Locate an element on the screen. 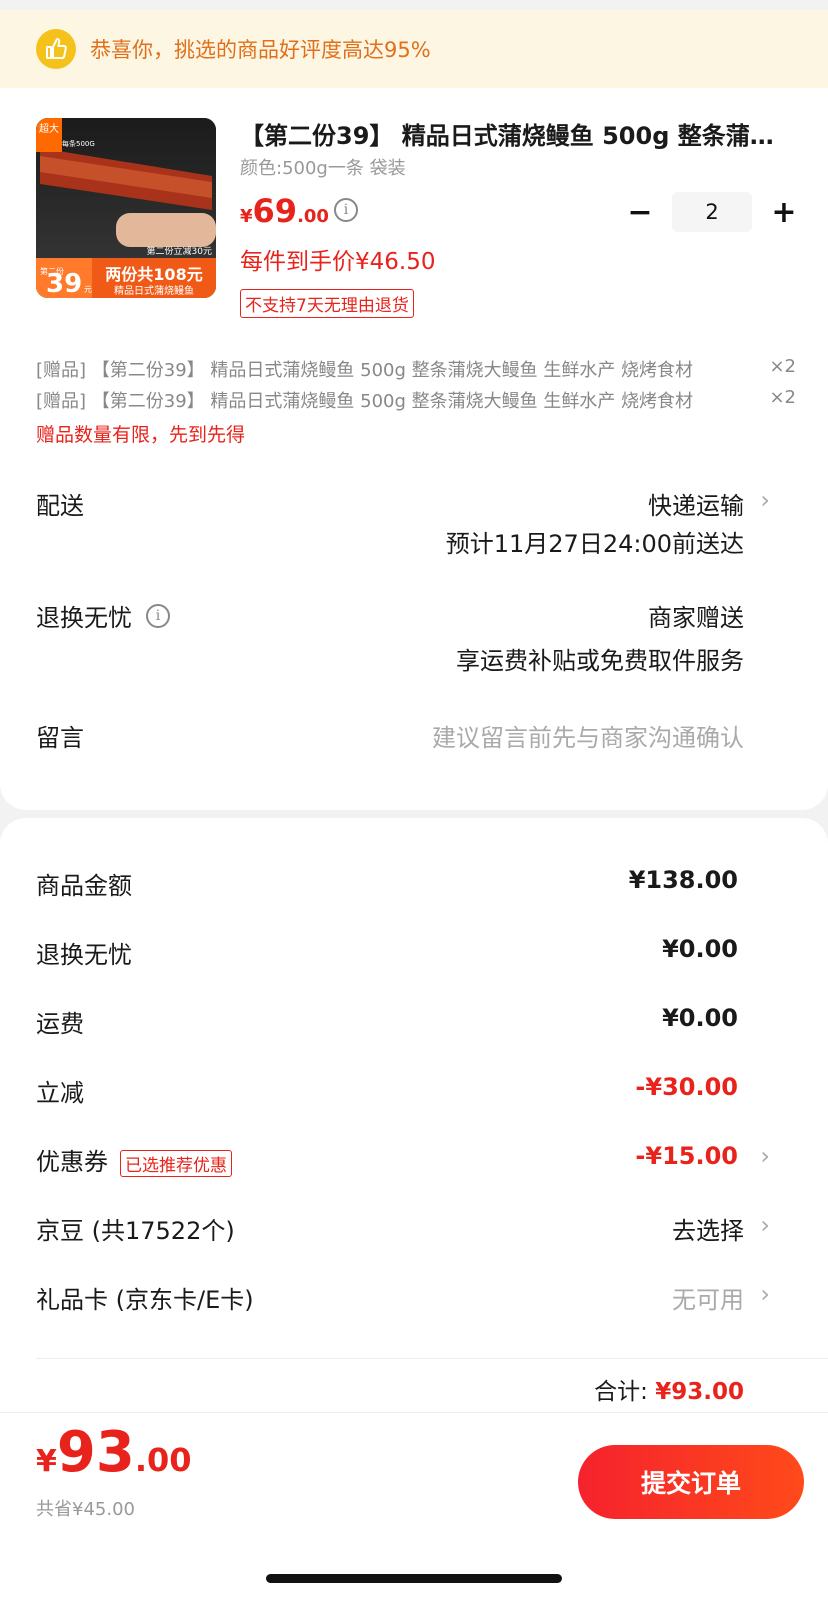  no-return-tag: 不支持7天无理由退货 is located at coordinates (327, 303).